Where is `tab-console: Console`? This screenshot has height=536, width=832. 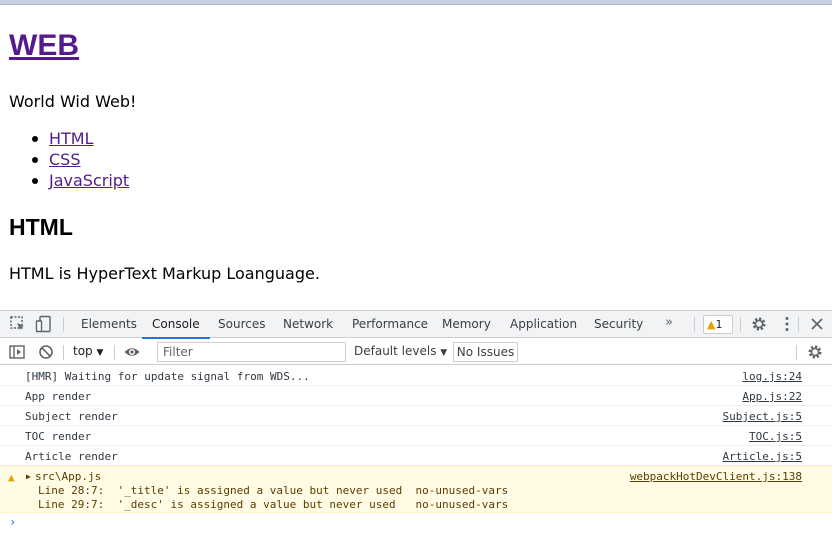 tab-console: Console is located at coordinates (176, 325).